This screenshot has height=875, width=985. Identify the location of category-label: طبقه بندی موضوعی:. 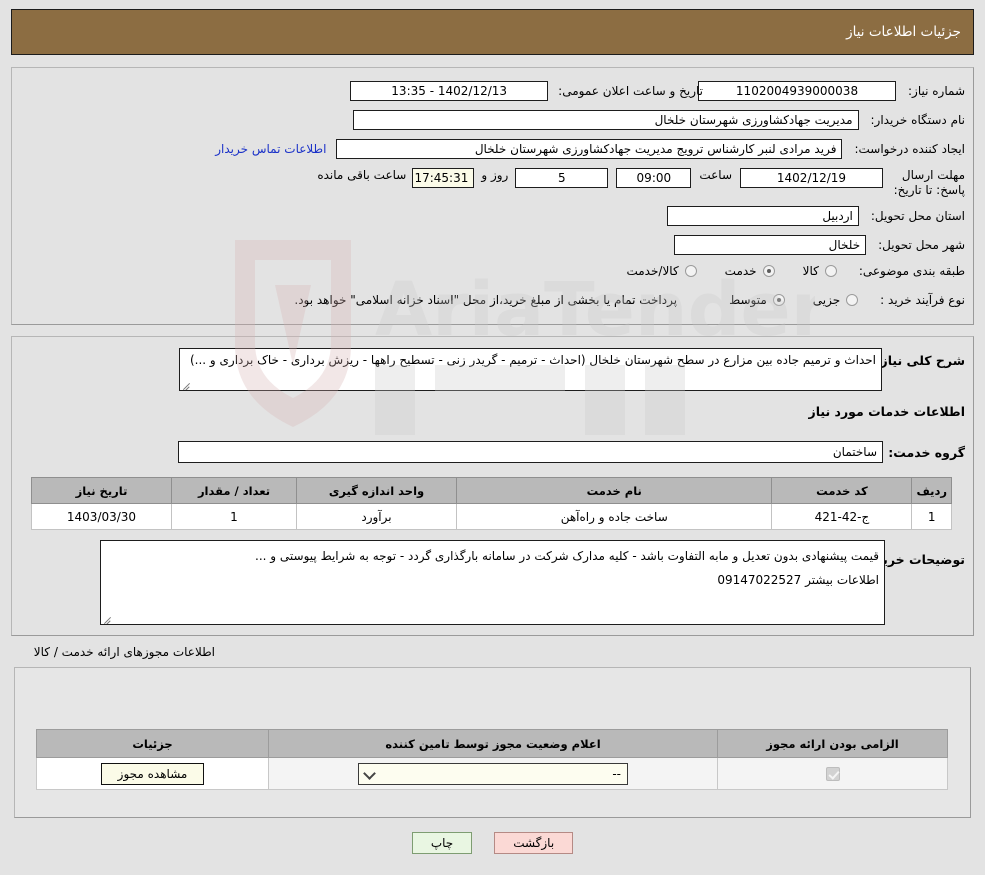
(911, 271).